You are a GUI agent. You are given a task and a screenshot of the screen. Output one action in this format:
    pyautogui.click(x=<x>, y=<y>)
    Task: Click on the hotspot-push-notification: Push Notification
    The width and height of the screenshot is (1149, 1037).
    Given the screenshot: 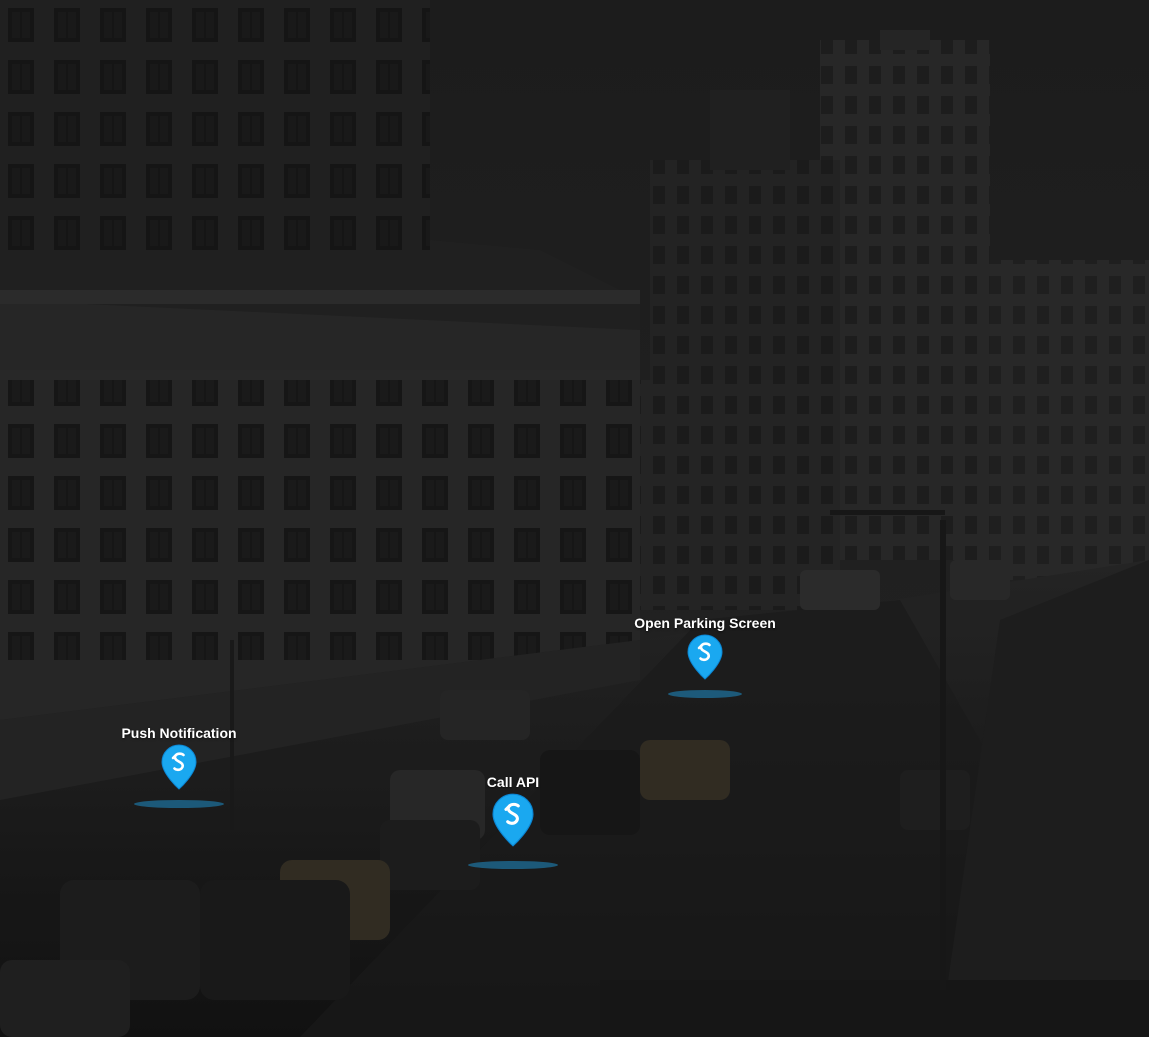 What is the action you would take?
    pyautogui.click(x=179, y=766)
    